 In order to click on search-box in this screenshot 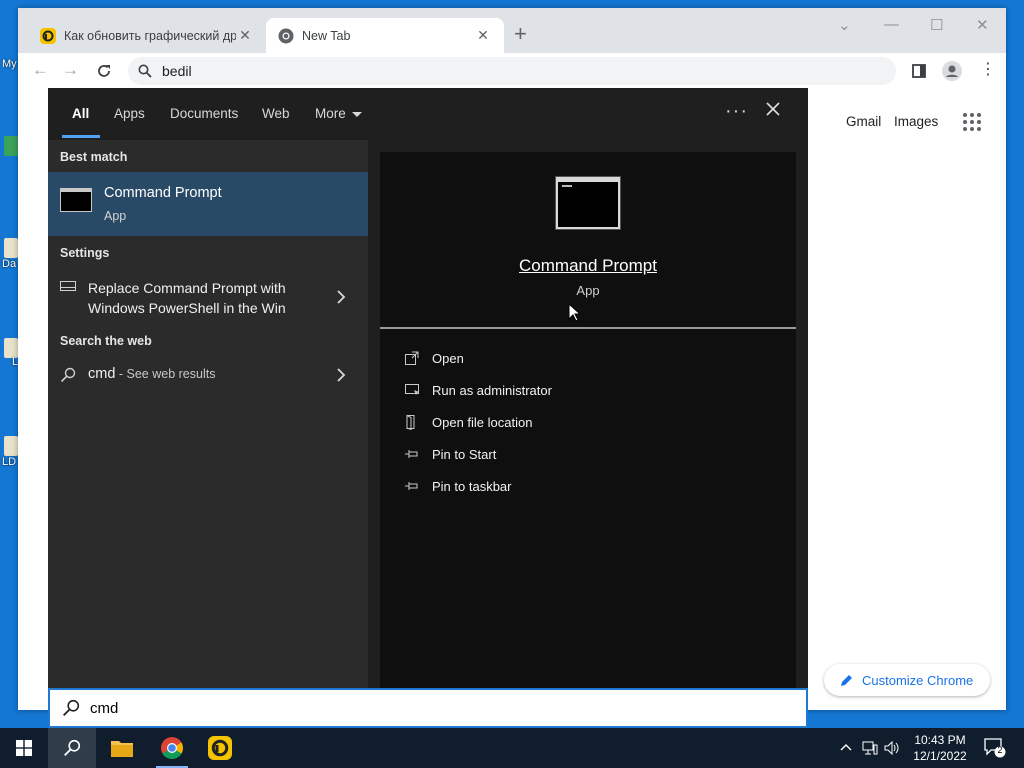, I will do `click(428, 708)`.